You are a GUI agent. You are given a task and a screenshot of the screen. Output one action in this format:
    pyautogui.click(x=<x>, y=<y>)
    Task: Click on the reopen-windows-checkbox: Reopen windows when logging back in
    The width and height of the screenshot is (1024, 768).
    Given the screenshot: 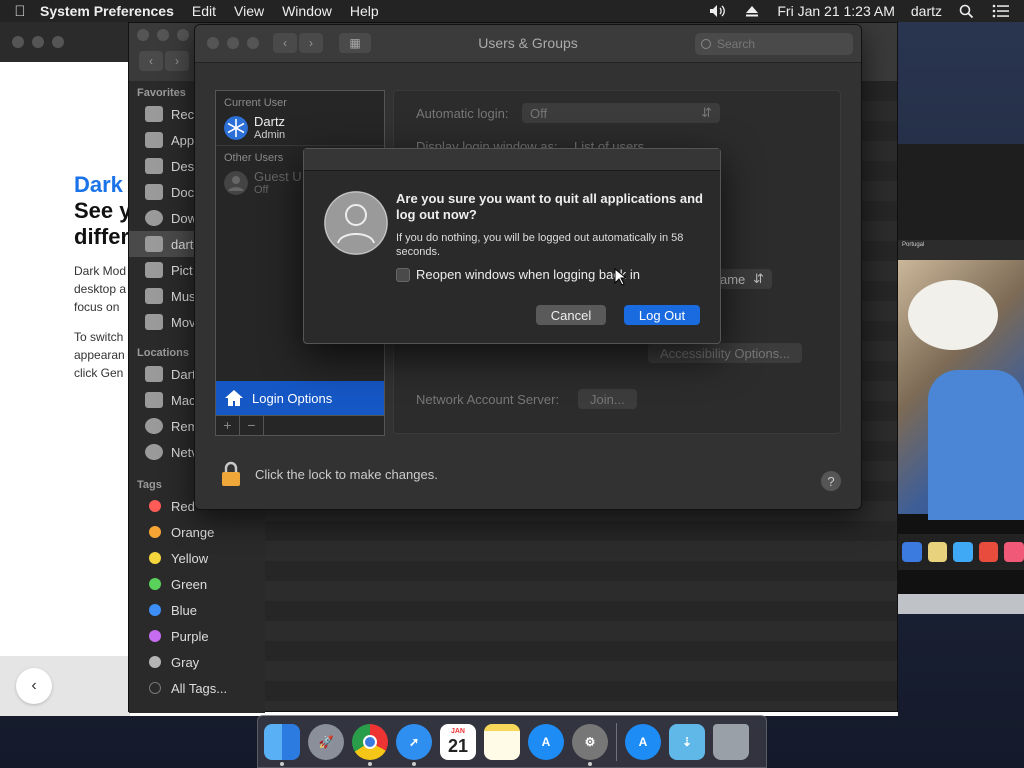 What is the action you would take?
    pyautogui.click(x=518, y=274)
    